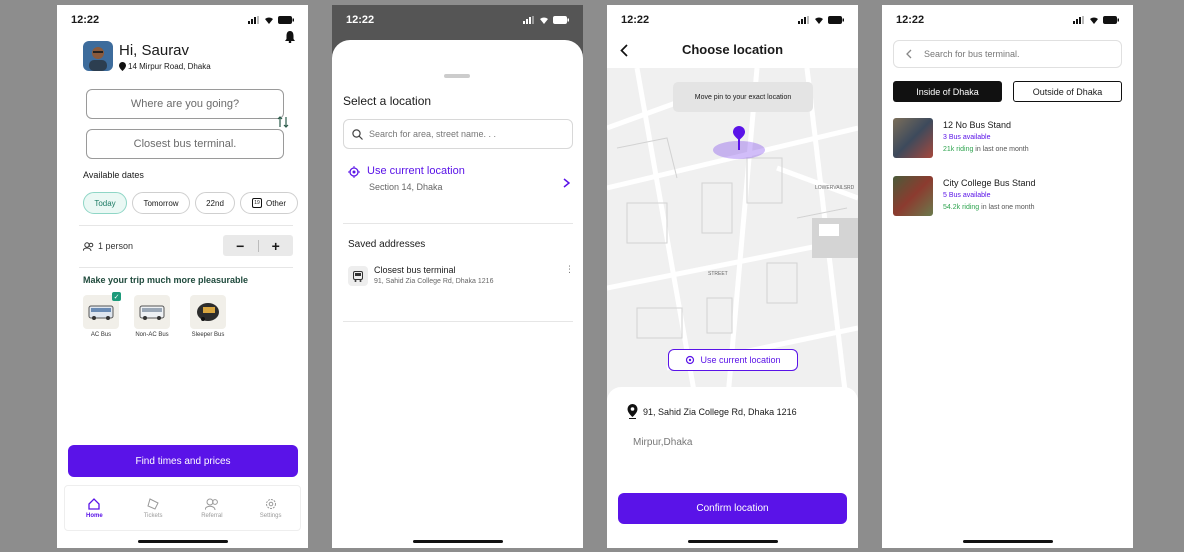 The height and width of the screenshot is (552, 1184). Describe the element at coordinates (909, 54) in the screenshot. I see `back-arrow-icon` at that location.